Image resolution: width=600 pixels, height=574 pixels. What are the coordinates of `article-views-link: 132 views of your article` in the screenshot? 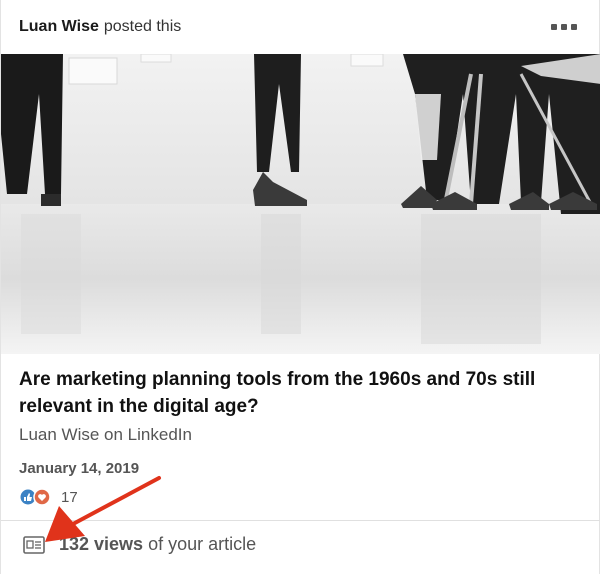 It's located at (139, 544).